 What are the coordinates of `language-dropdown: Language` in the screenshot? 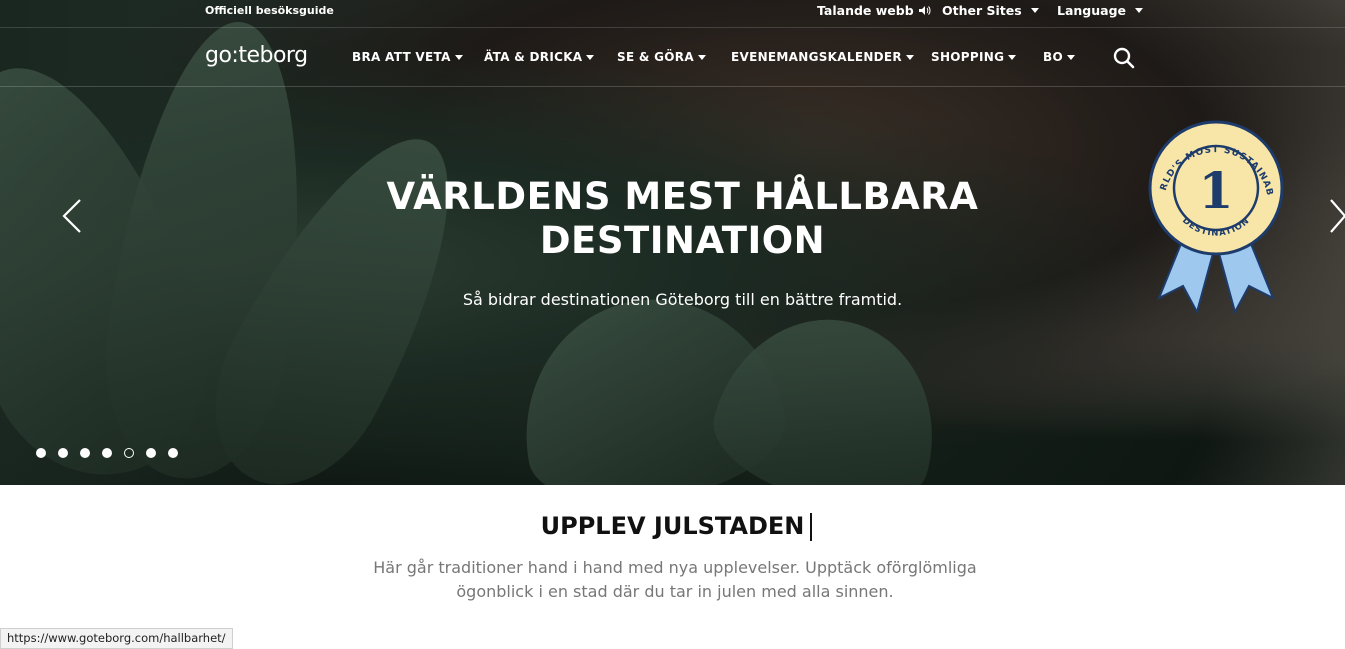 It's located at (1100, 10).